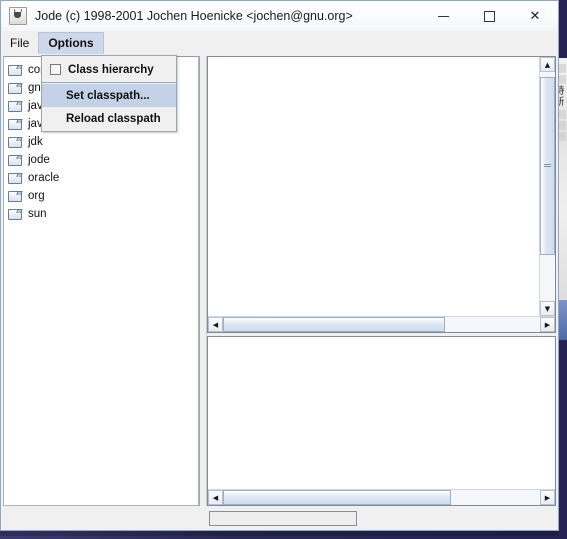  Describe the element at coordinates (55, 69) in the screenshot. I see `checkbox-icon` at that location.